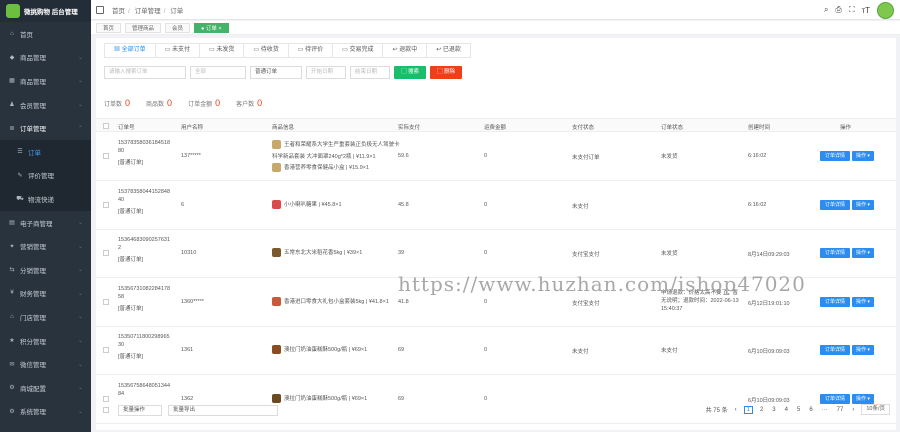  What do you see at coordinates (131, 357) in the screenshot?
I see `order-type-tag: [普通订单]` at bounding box center [131, 357].